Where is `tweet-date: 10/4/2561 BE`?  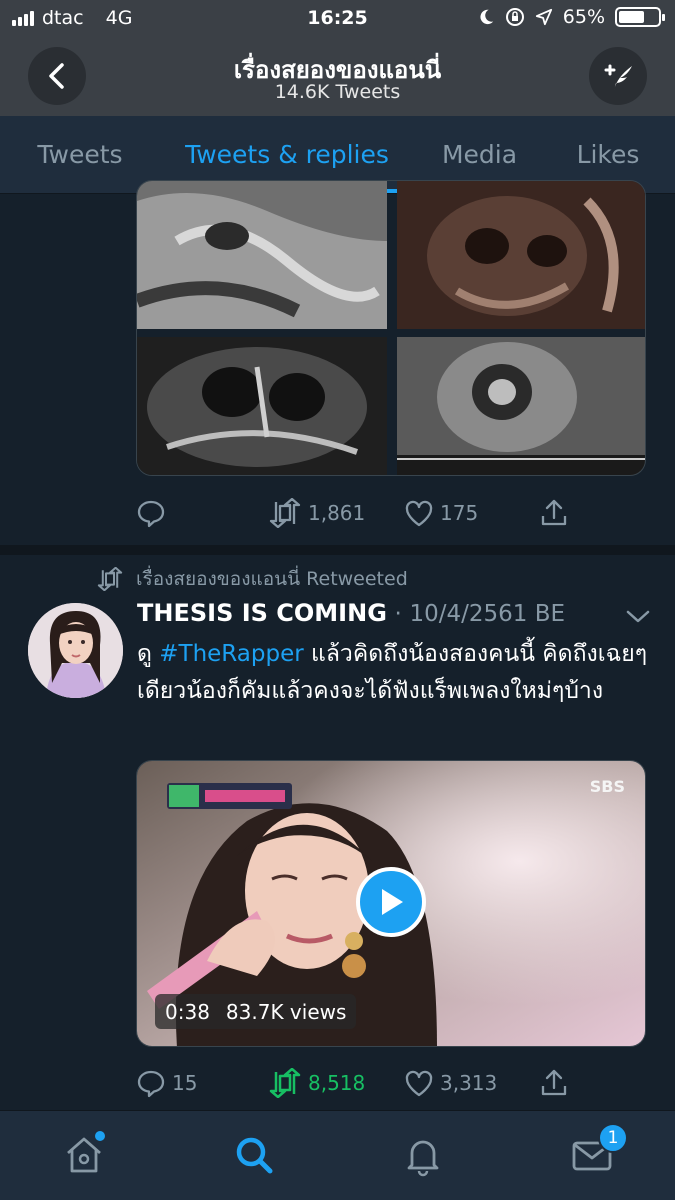 tweet-date: 10/4/2561 BE is located at coordinates (487, 614).